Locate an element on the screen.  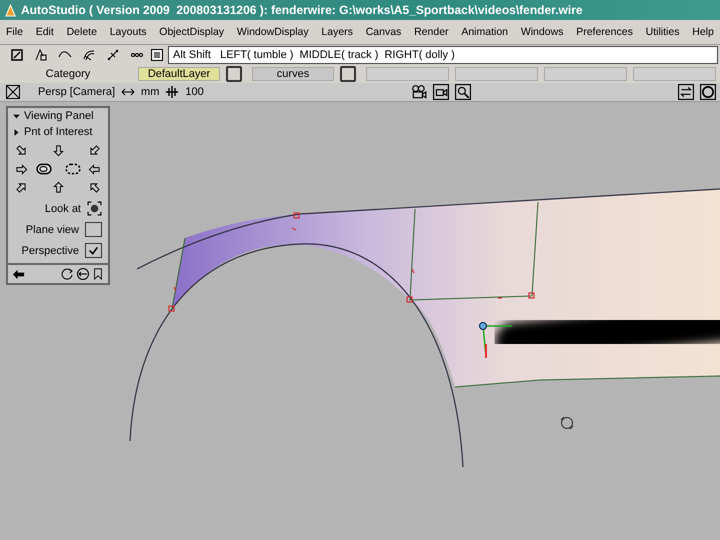
layer-button: curves is located at coordinates (293, 74).